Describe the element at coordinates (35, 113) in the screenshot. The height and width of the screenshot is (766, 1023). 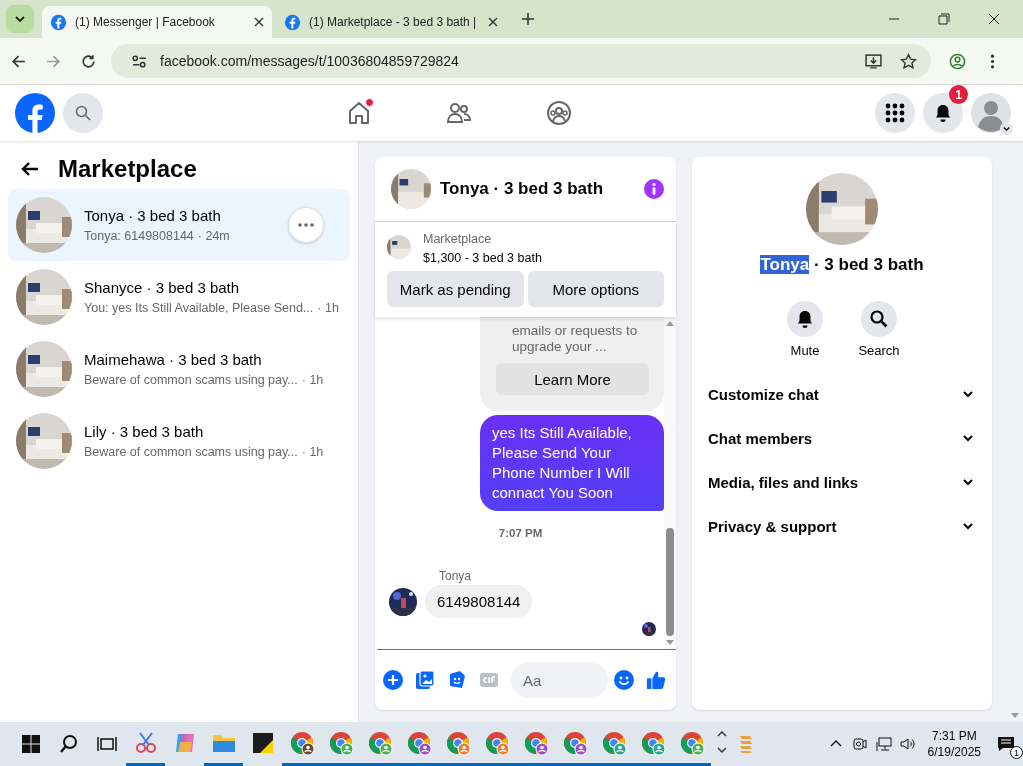
I see `facebook-logo-icon` at that location.